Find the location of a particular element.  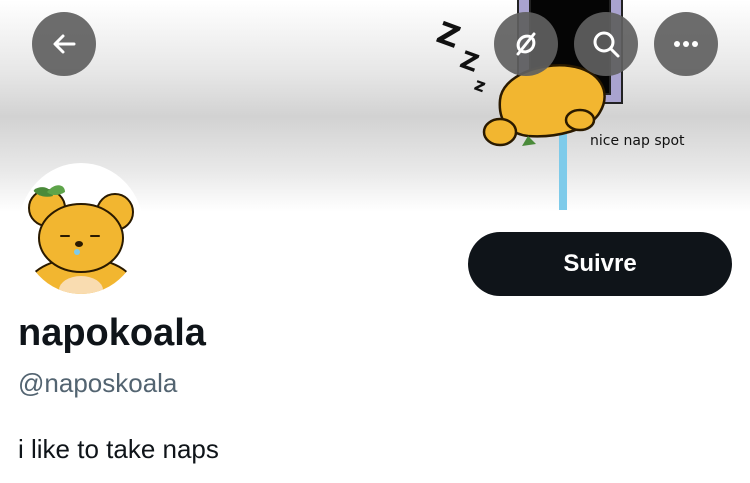

translate-button is located at coordinates (526, 44).